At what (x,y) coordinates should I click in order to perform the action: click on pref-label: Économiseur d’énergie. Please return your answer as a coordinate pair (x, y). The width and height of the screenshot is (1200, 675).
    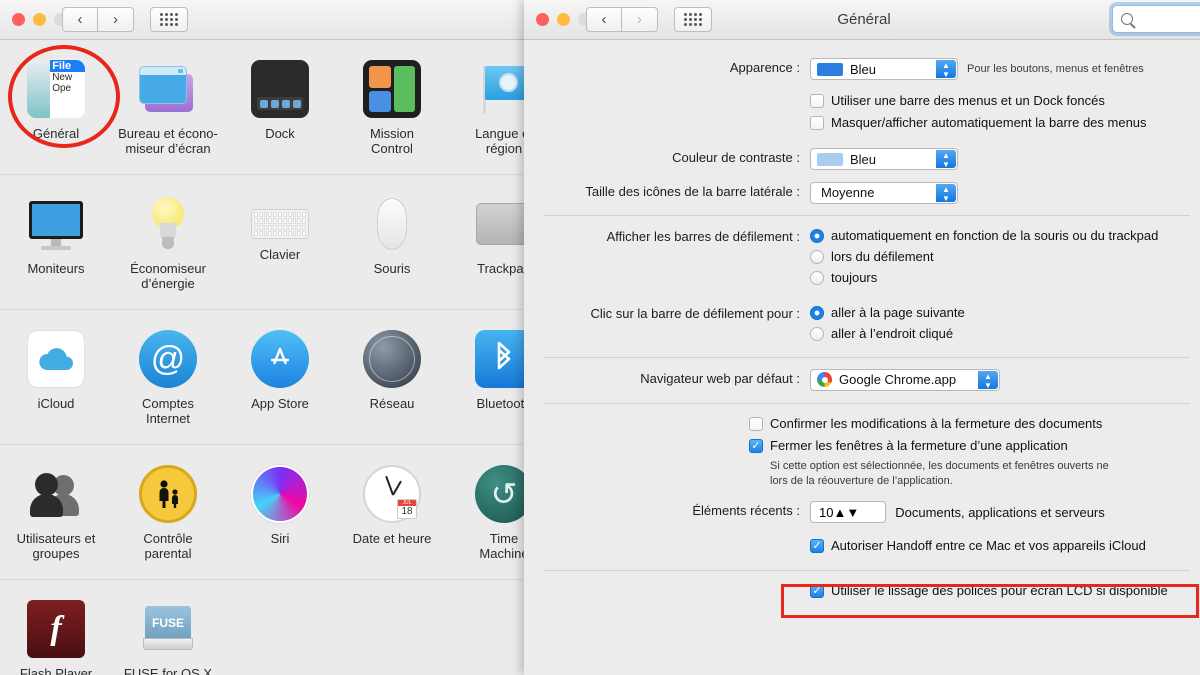
    Looking at the image, I should click on (168, 276).